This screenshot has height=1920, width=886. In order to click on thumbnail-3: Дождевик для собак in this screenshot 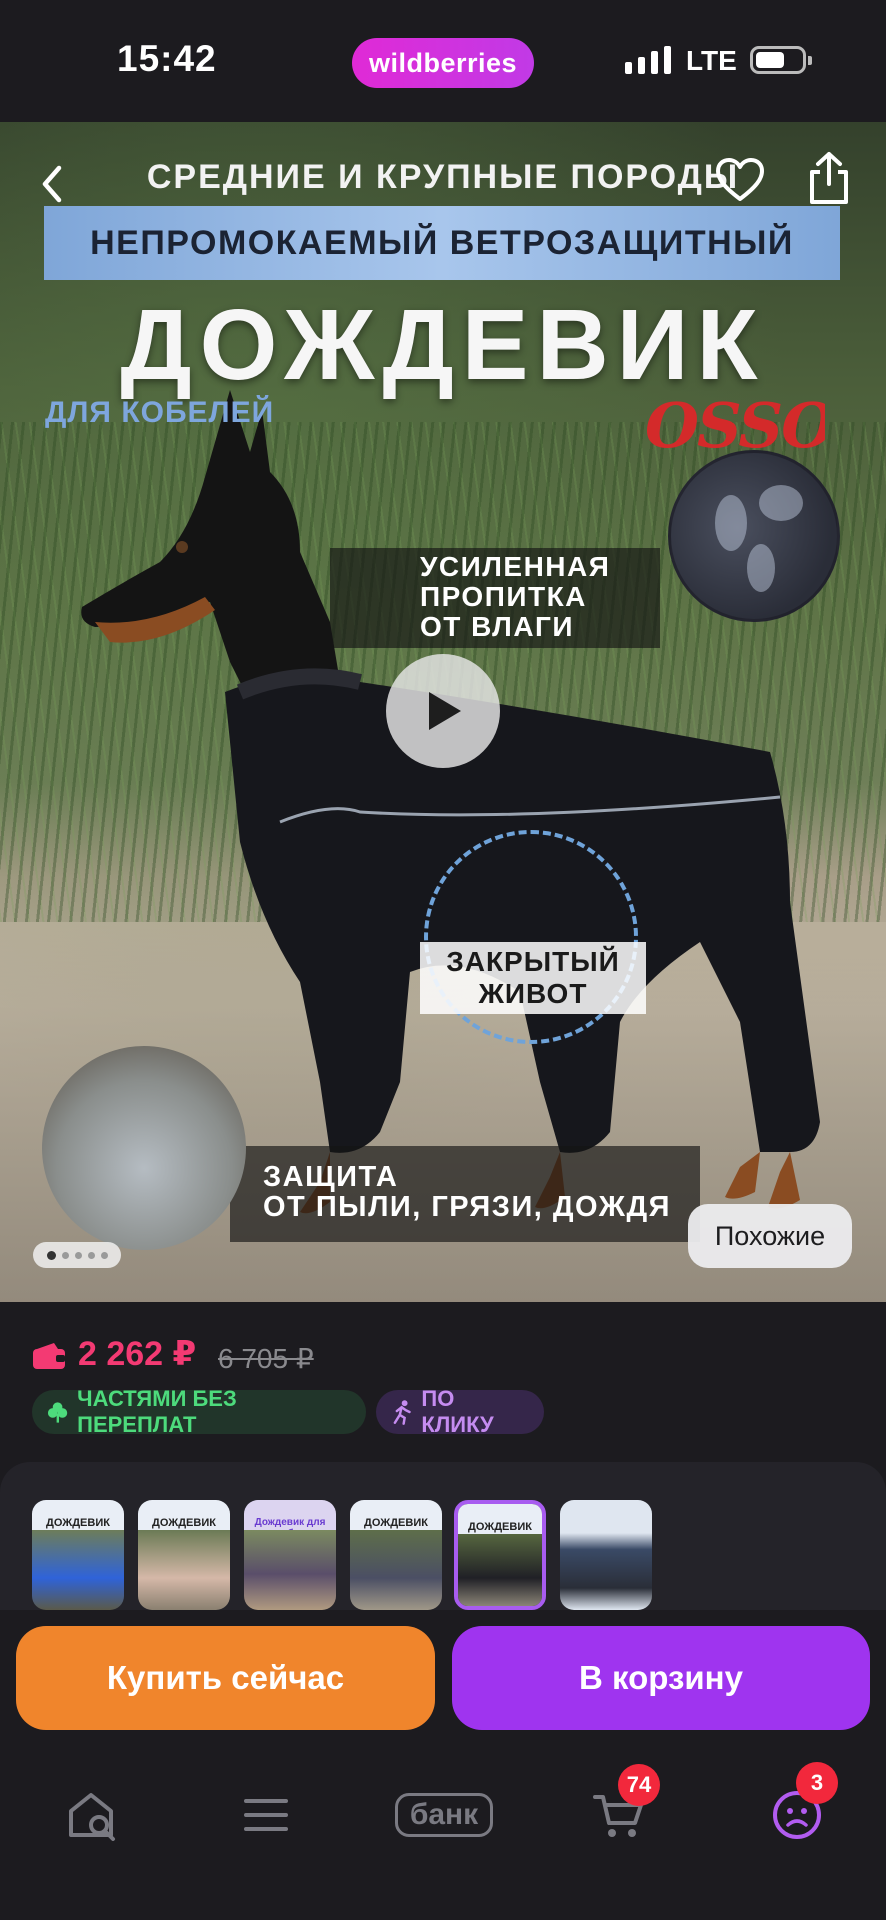, I will do `click(290, 1555)`.